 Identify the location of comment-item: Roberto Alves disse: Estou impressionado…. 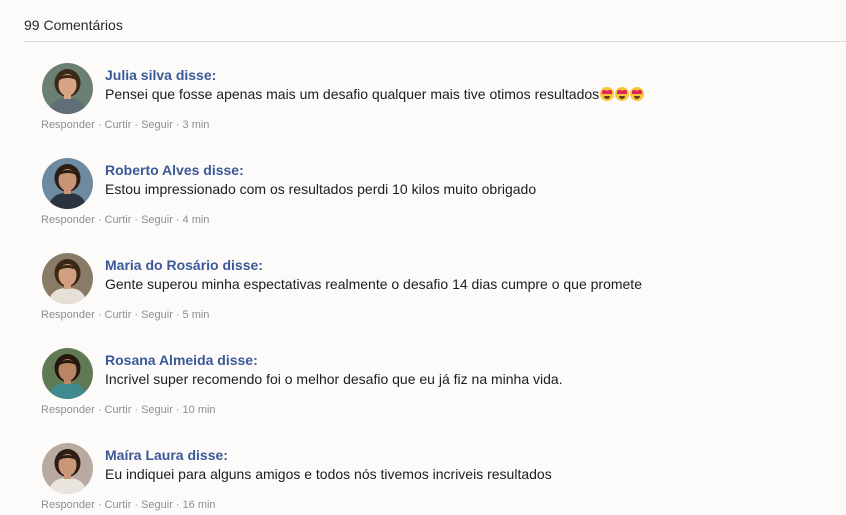
(436, 193).